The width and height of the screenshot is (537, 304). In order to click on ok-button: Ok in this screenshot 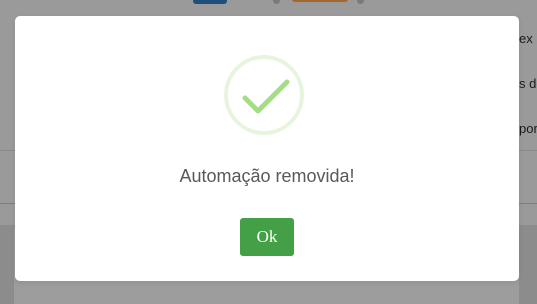, I will do `click(267, 237)`.